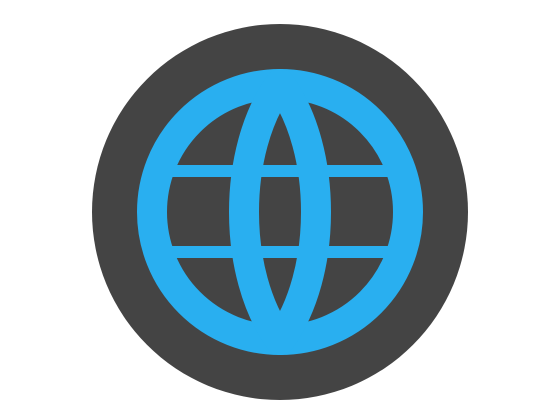  I want to click on latitude-line-upper, so click(280, 171).